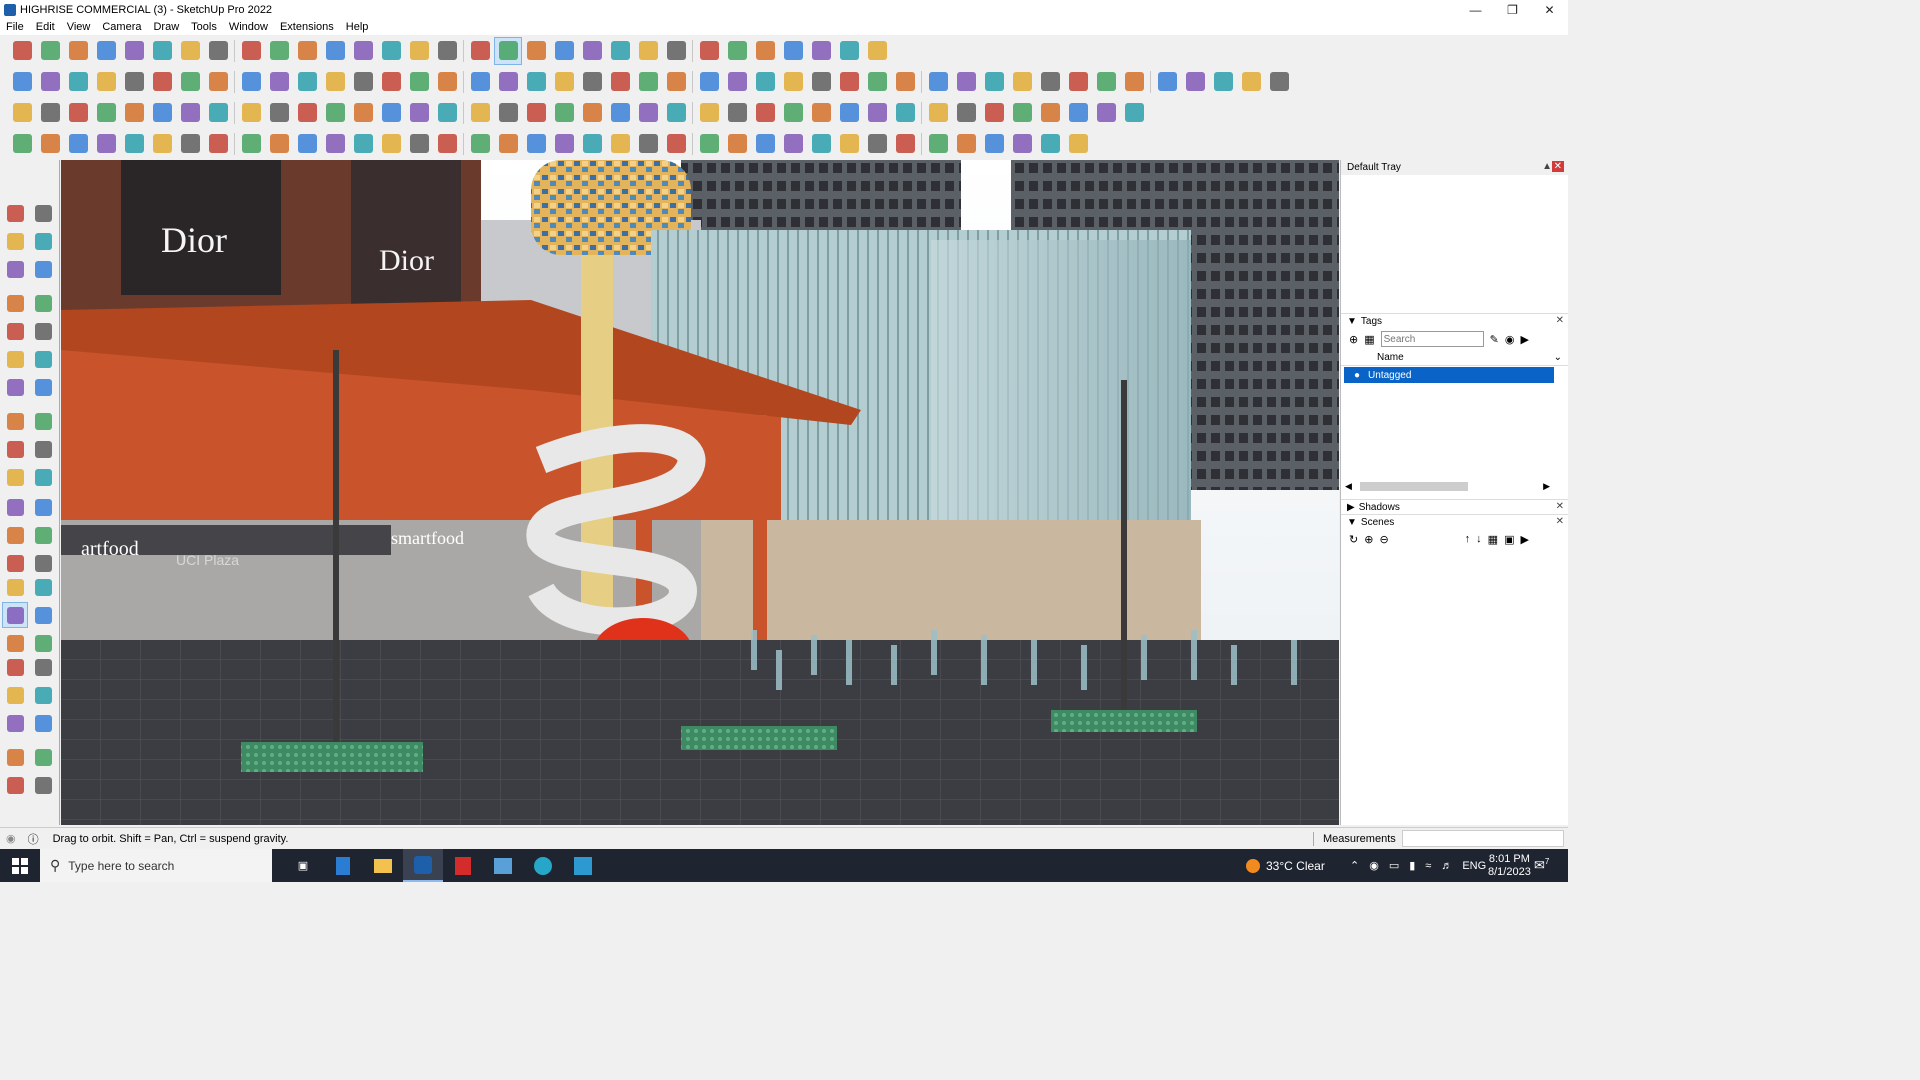 This screenshot has width=1920, height=1080. What do you see at coordinates (793, 113) in the screenshot?
I see `solid-tool-28-icon` at bounding box center [793, 113].